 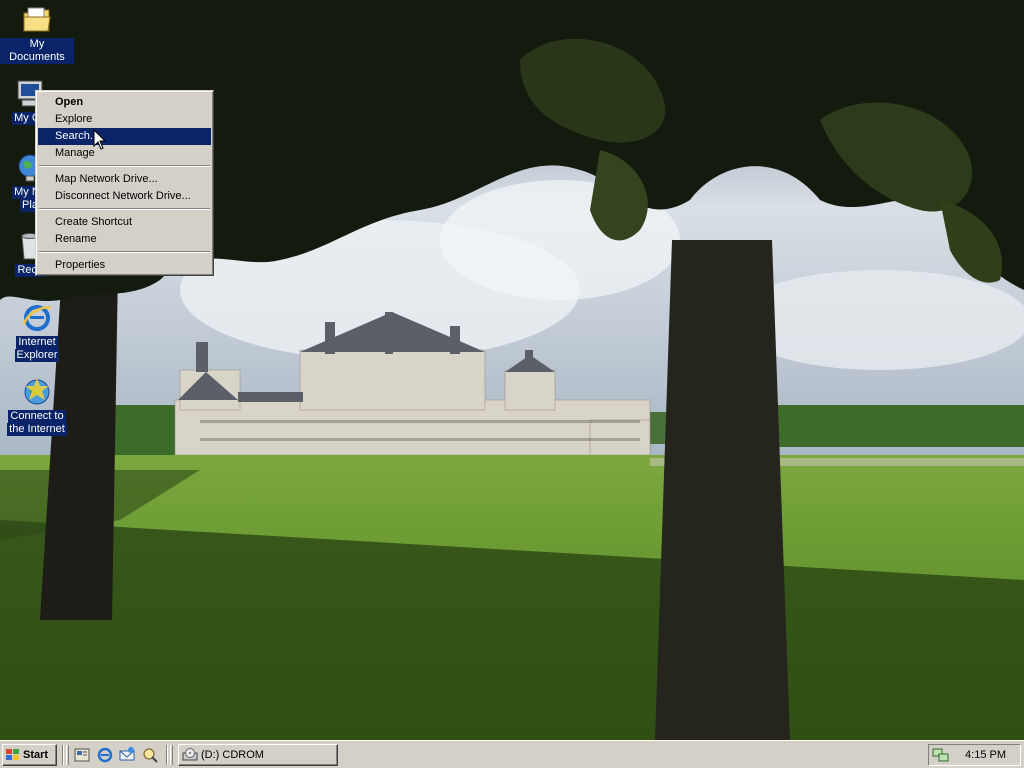 What do you see at coordinates (985, 755) in the screenshot?
I see `clock: 4:15 PM` at bounding box center [985, 755].